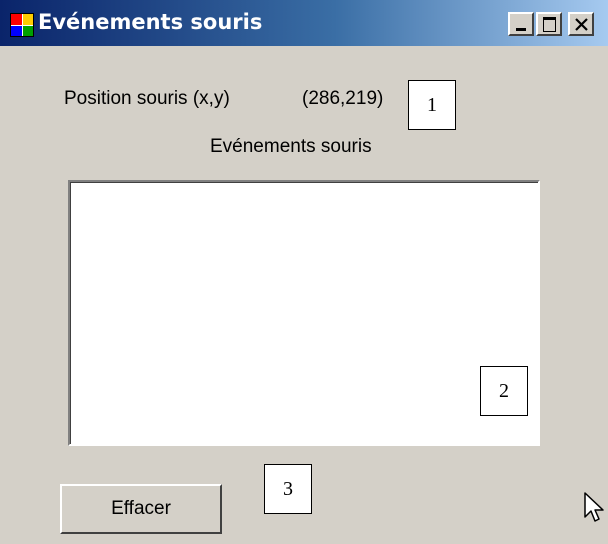  I want to click on events-label: Evénements souris, so click(291, 146).